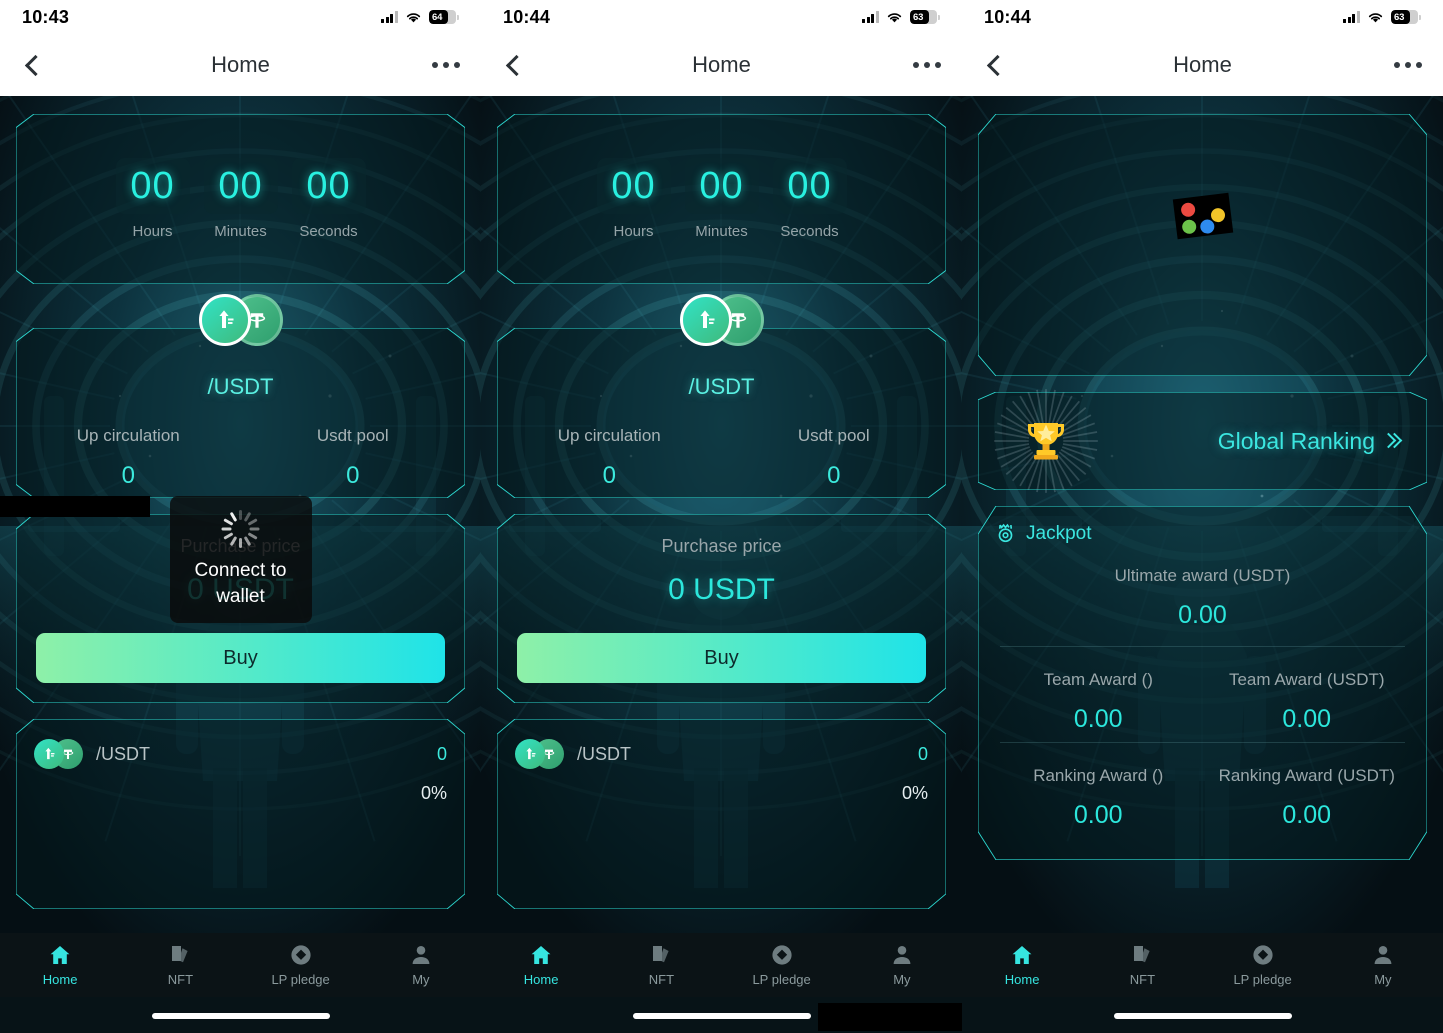 The height and width of the screenshot is (1033, 1443). Describe the element at coordinates (240, 17) in the screenshot. I see `status-bar: 10:43 64` at that location.